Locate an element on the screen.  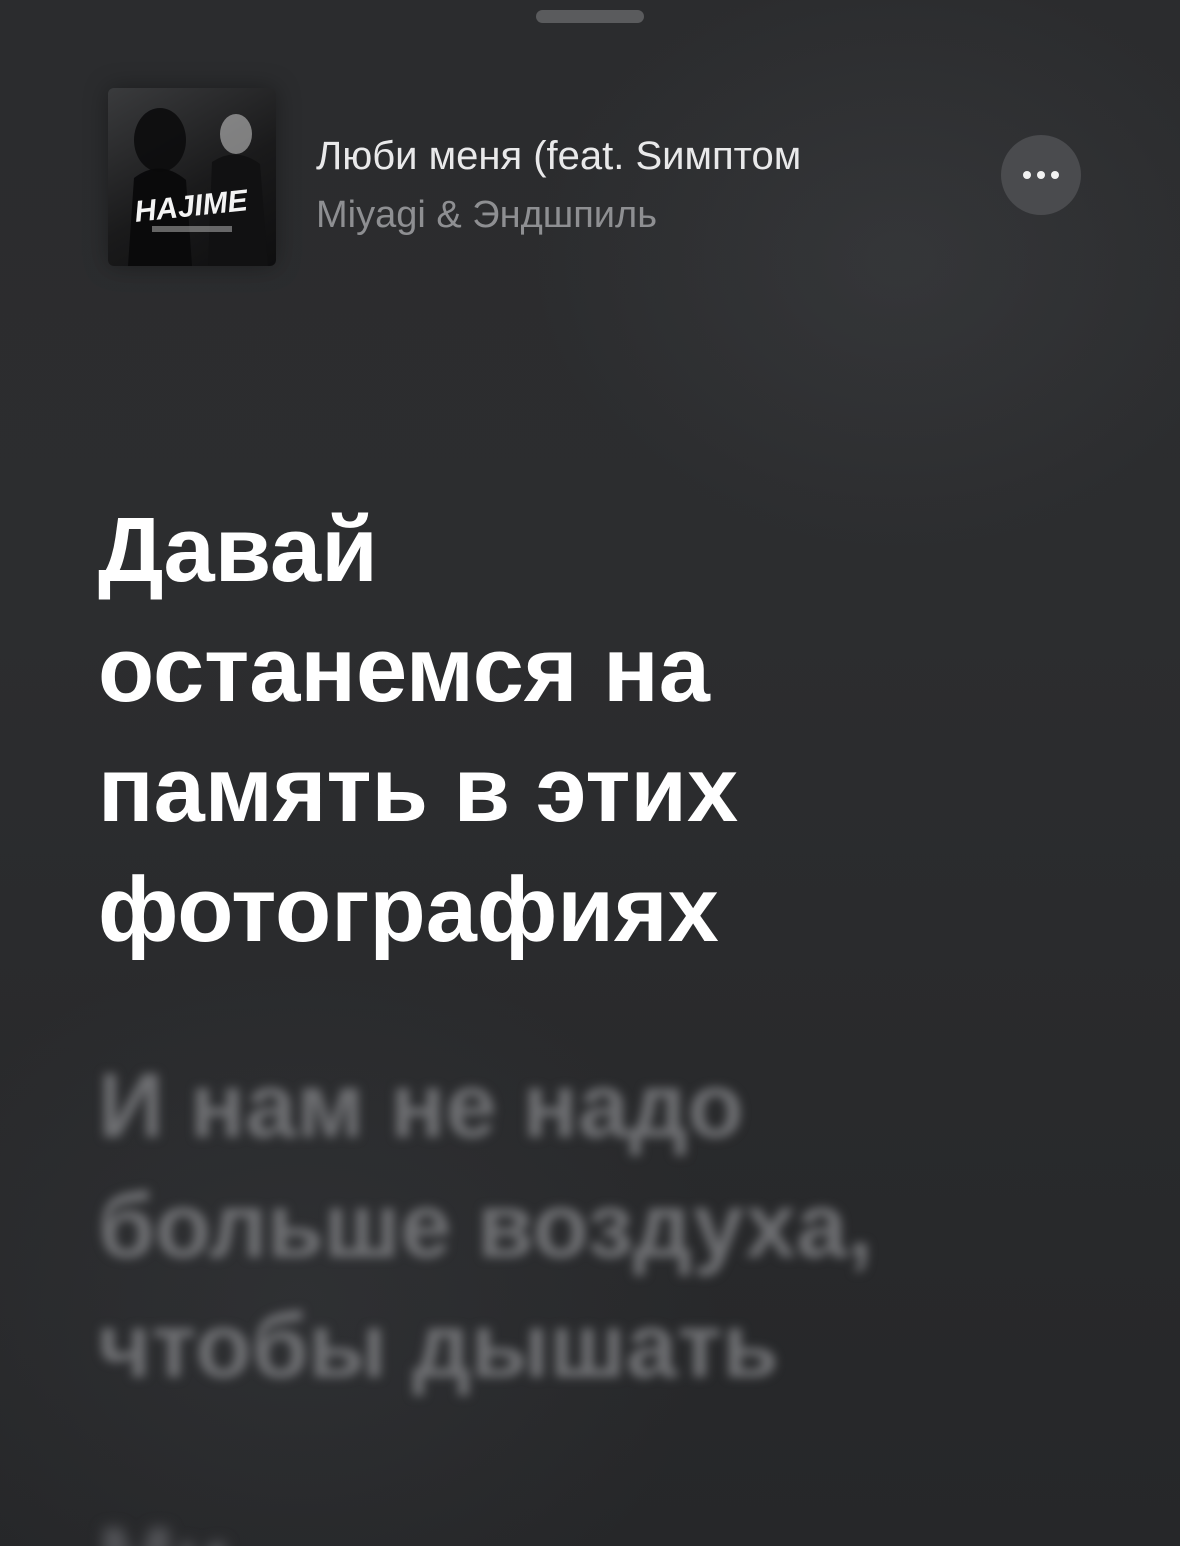
lyric-line-upcoming: И нам не надо is located at coordinates (548, 1106).